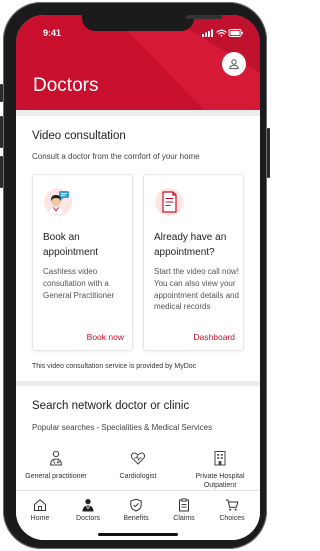 Image resolution: width=320 pixels, height=551 pixels. Describe the element at coordinates (1, 172) in the screenshot. I see `volume-down-button` at that location.